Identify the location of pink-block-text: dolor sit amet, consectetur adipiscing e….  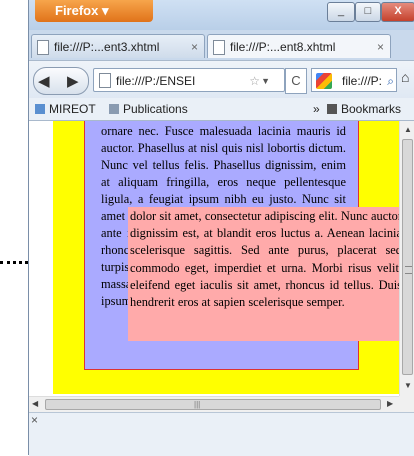
(266, 259).